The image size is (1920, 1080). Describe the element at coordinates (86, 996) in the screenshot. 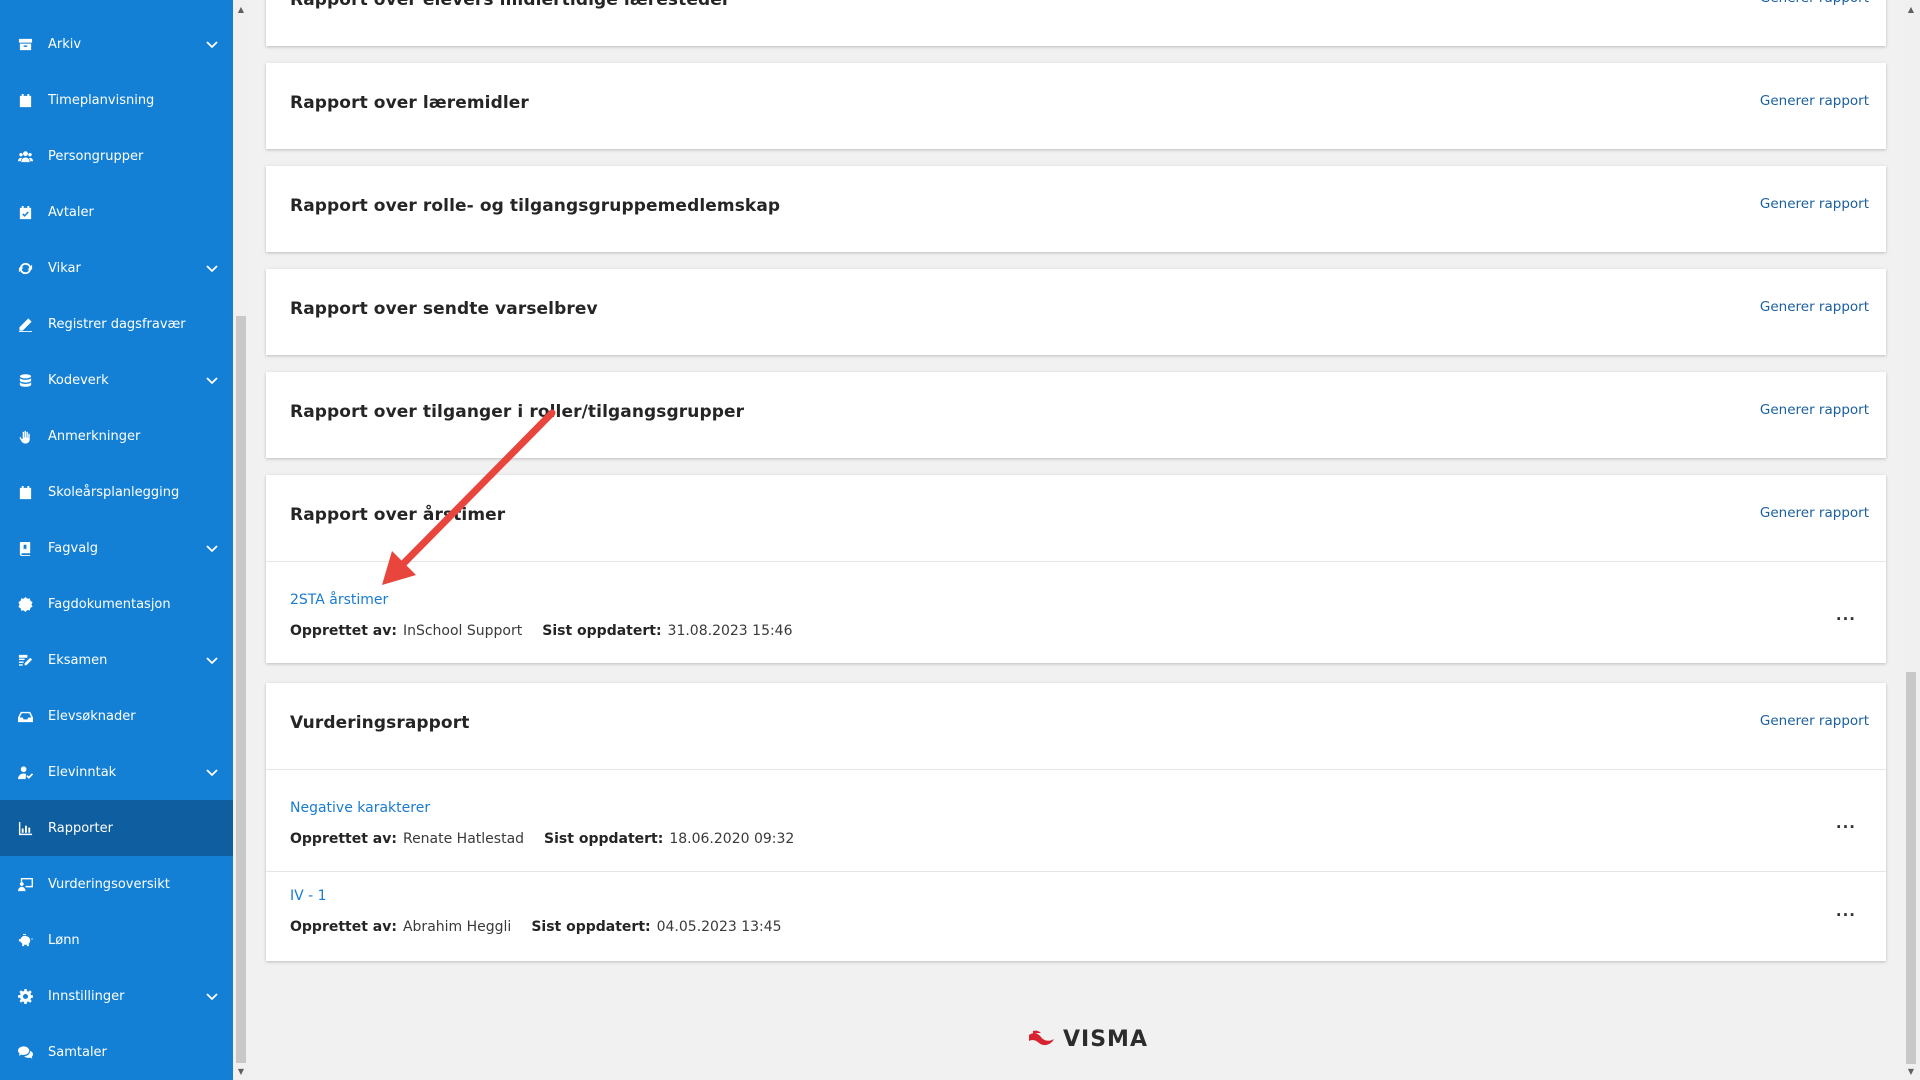

I see `sidebar-item-label: Innstillinger` at that location.